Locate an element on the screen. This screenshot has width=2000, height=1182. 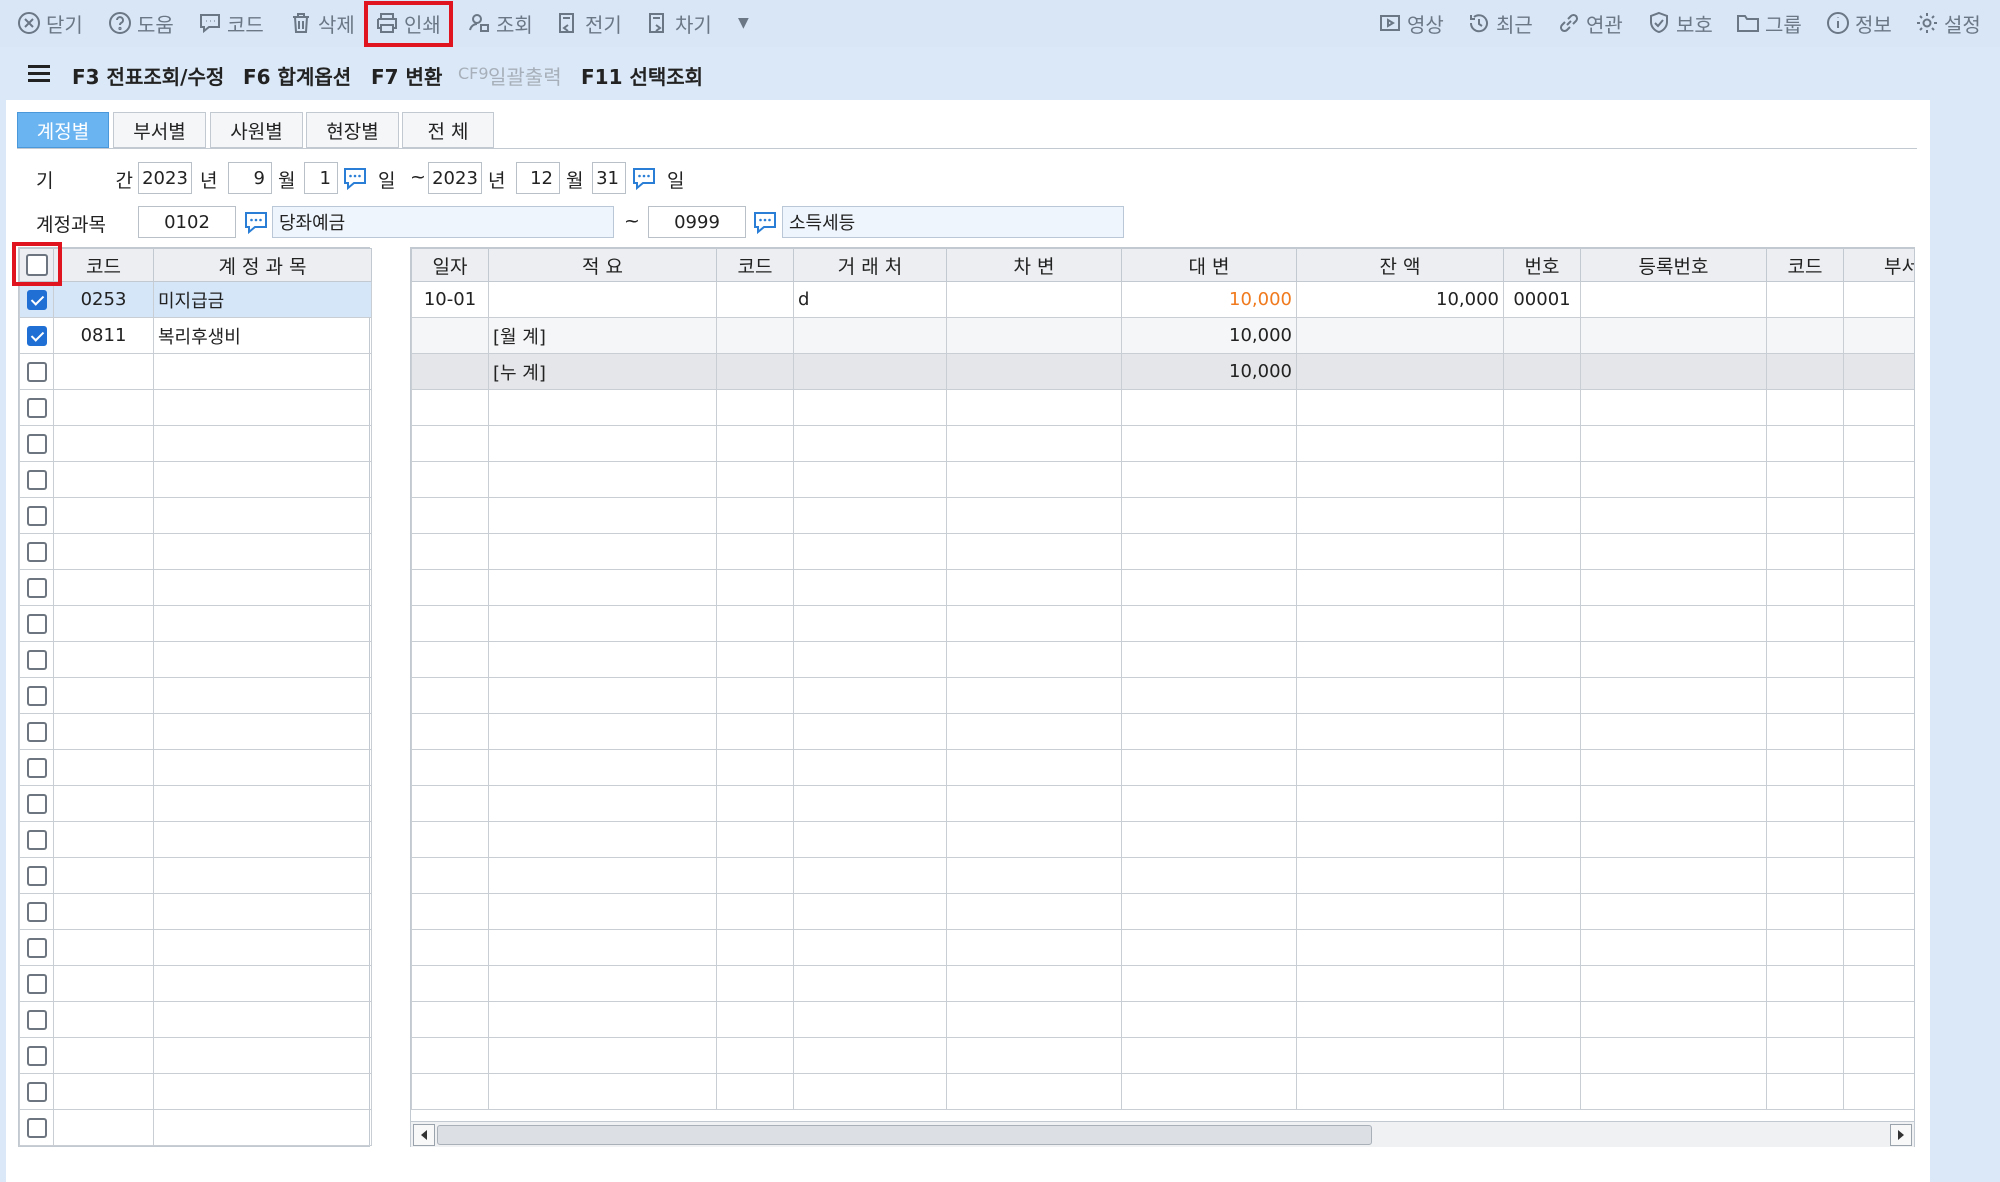
ledger-row: [누 계] 10,000 is located at coordinates (1162, 371).